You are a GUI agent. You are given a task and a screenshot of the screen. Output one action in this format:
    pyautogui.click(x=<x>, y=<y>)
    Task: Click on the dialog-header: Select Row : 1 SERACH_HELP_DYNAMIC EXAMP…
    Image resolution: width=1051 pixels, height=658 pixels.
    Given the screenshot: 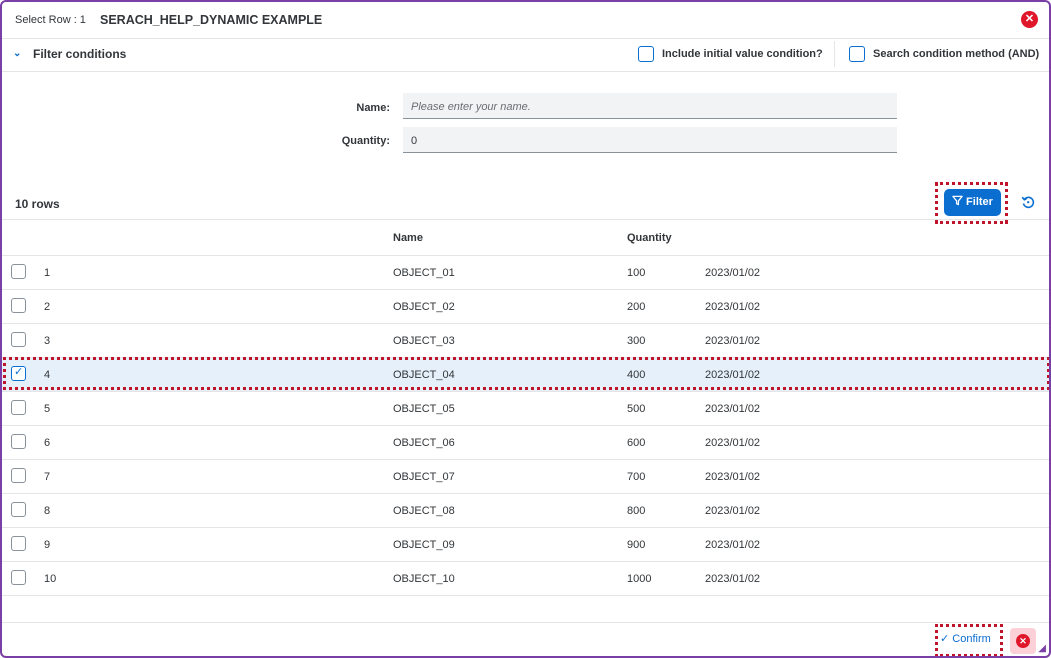 What is the action you would take?
    pyautogui.click(x=525, y=20)
    